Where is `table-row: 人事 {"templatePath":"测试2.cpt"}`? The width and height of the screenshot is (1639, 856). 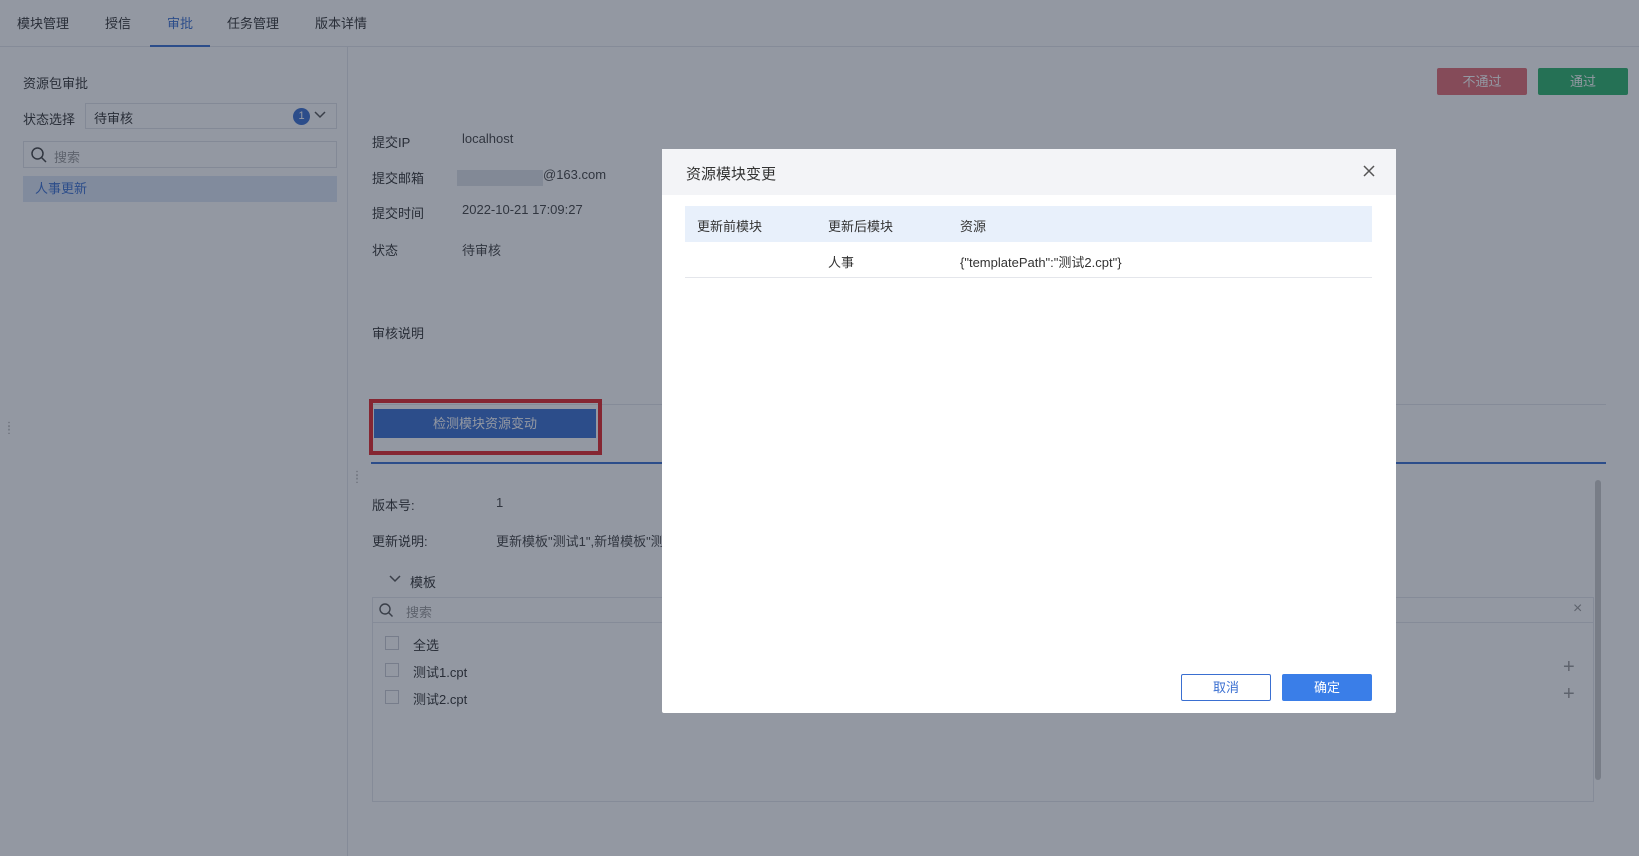
table-row: 人事 {"templatePath":"测试2.cpt"} is located at coordinates (1028, 260).